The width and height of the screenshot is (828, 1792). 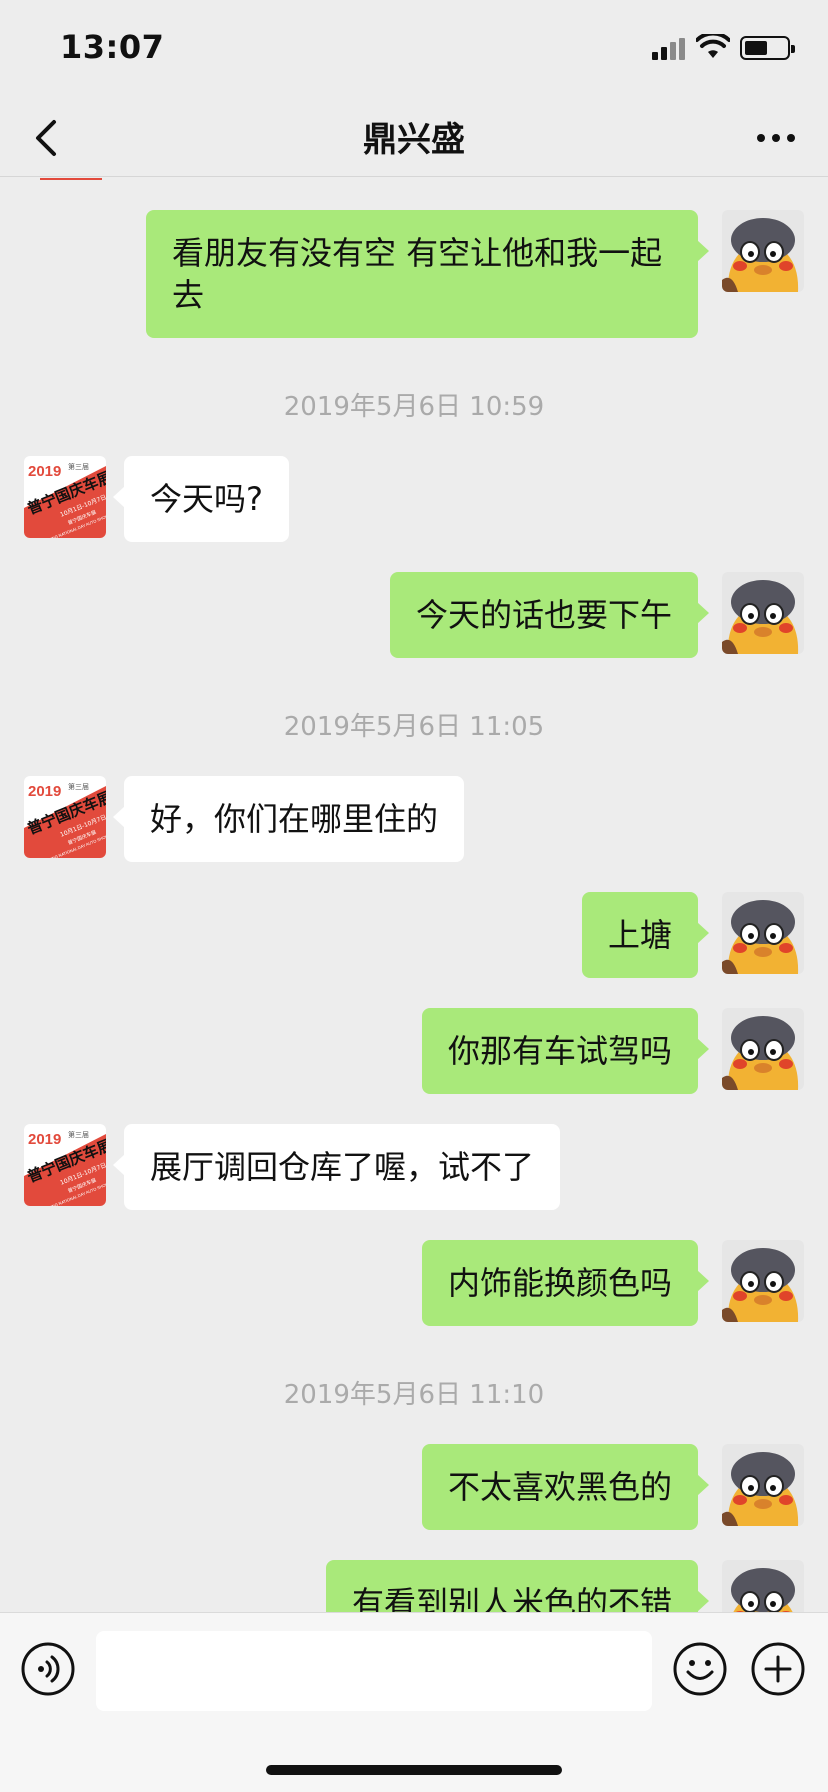 I want to click on voice-icon, so click(x=48, y=1669).